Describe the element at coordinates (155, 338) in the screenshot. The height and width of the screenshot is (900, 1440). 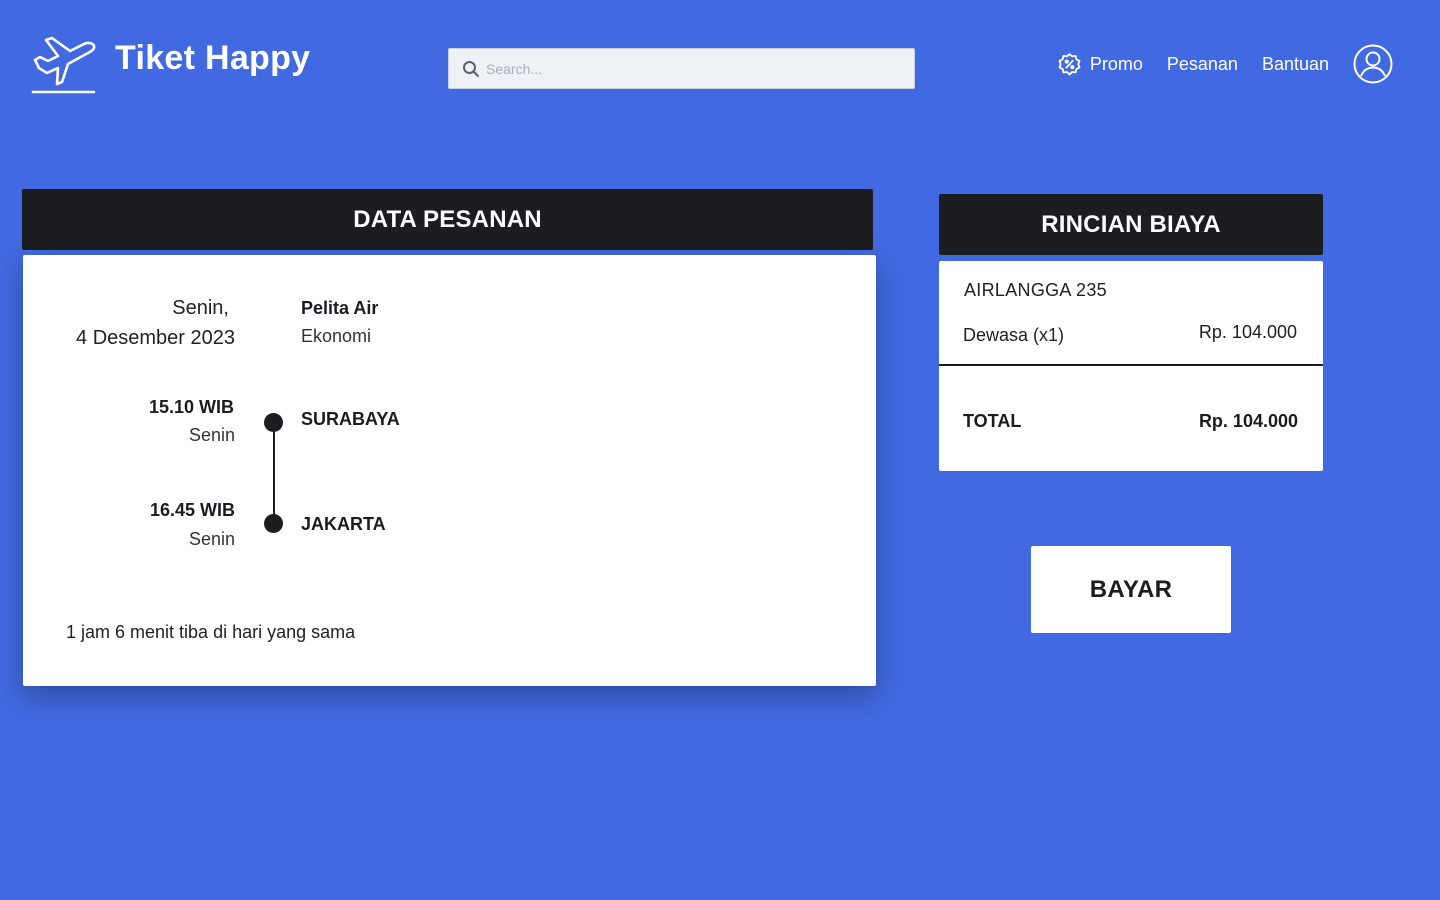
I see `travel-date: 4 Desember 2023` at that location.